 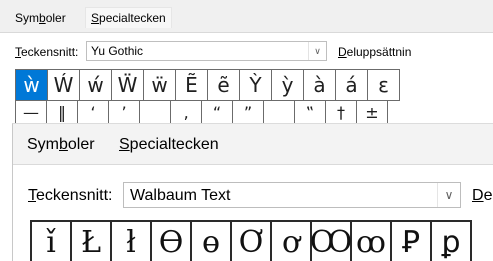 I want to click on symbol-cell: ơ, so click(x=292, y=241).